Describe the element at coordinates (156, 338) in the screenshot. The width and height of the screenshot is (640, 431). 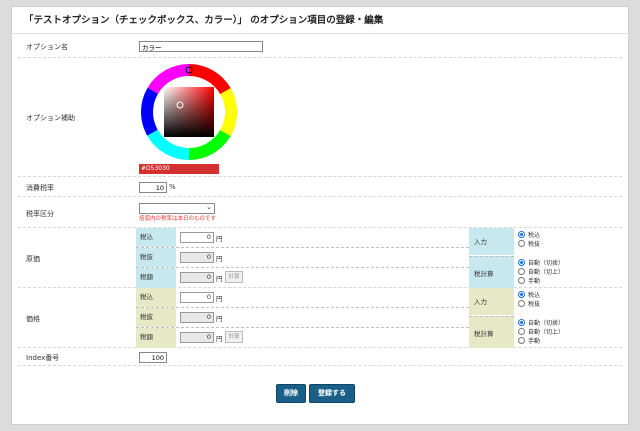
I see `price-tax-amount-label: 税額` at that location.